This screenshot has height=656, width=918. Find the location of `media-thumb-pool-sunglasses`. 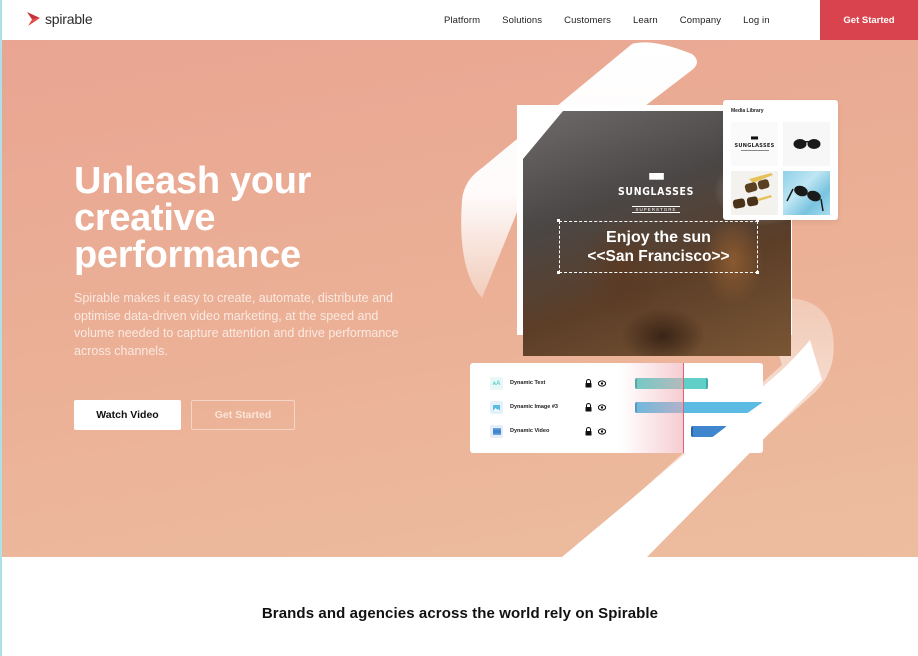

media-thumb-pool-sunglasses is located at coordinates (806, 193).